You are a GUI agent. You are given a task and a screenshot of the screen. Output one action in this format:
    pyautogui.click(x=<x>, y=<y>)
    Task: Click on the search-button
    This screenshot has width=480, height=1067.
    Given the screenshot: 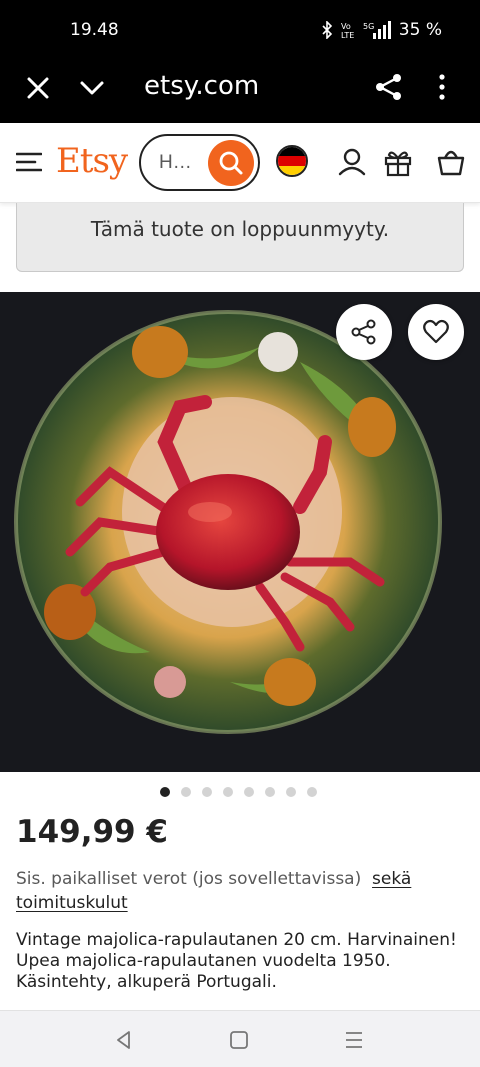 What is the action you would take?
    pyautogui.click(x=231, y=163)
    